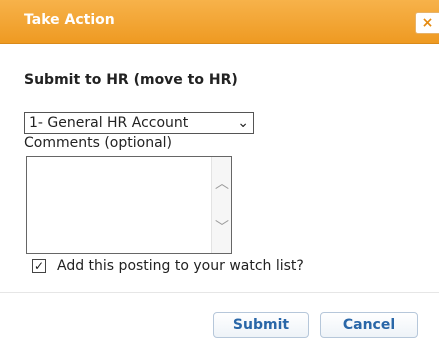 This screenshot has width=439, height=338. What do you see at coordinates (219, 292) in the screenshot?
I see `footer-divider` at bounding box center [219, 292].